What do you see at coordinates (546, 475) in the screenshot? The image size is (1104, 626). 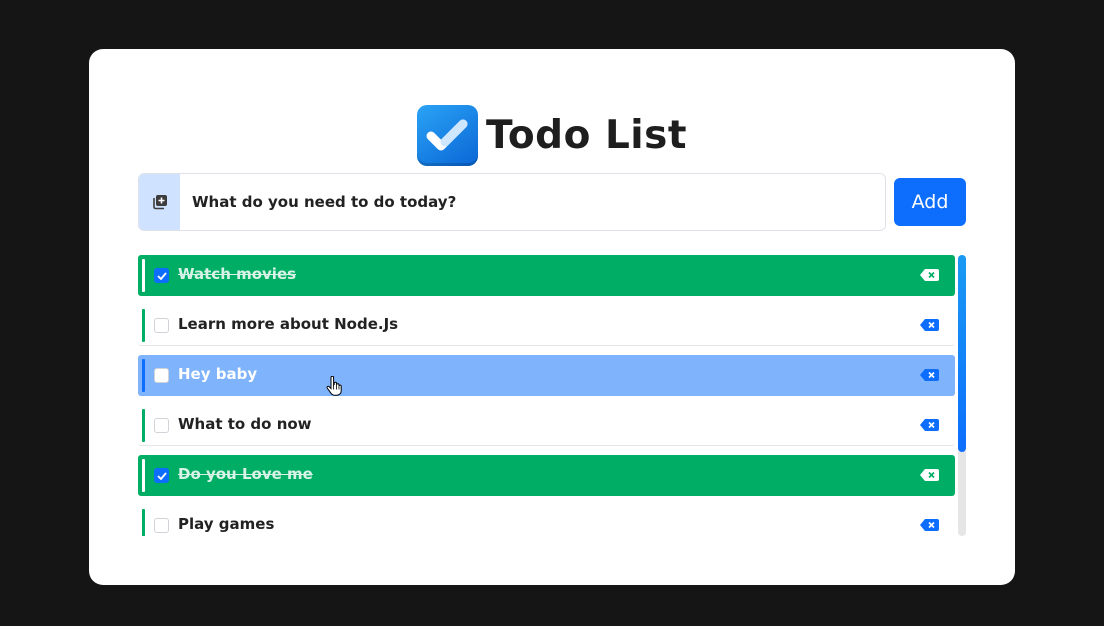 I see `todo-item: Do you Love me` at bounding box center [546, 475].